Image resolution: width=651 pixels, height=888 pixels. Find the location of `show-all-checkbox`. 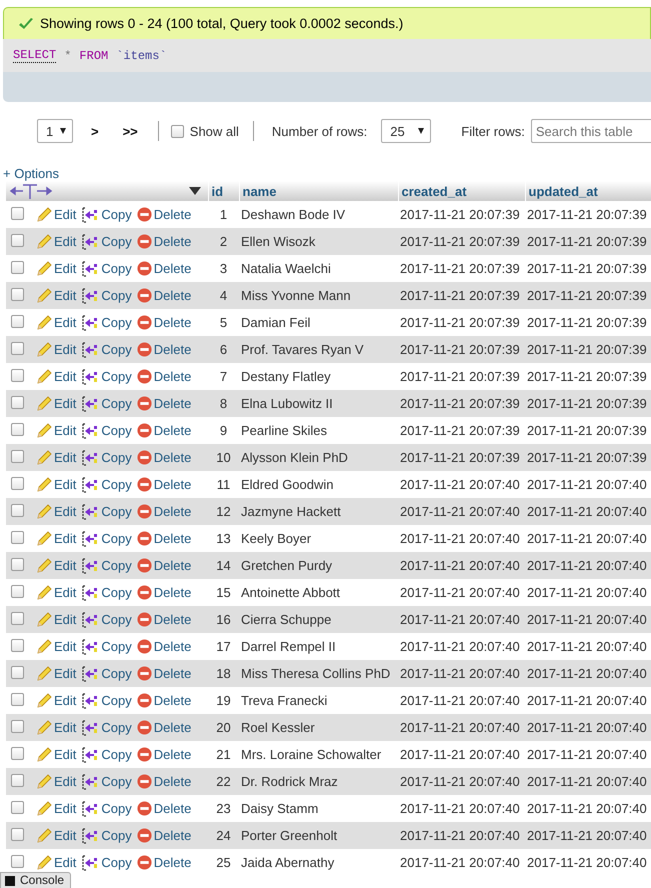

show-all-checkbox is located at coordinates (177, 131).